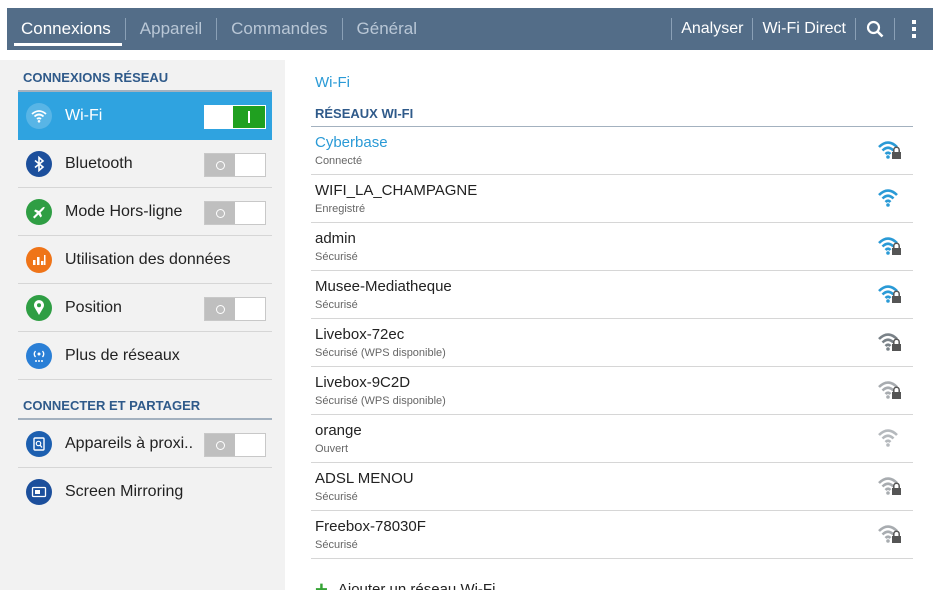  What do you see at coordinates (383, 286) in the screenshot?
I see `network-name: Musee-Mediatheque` at bounding box center [383, 286].